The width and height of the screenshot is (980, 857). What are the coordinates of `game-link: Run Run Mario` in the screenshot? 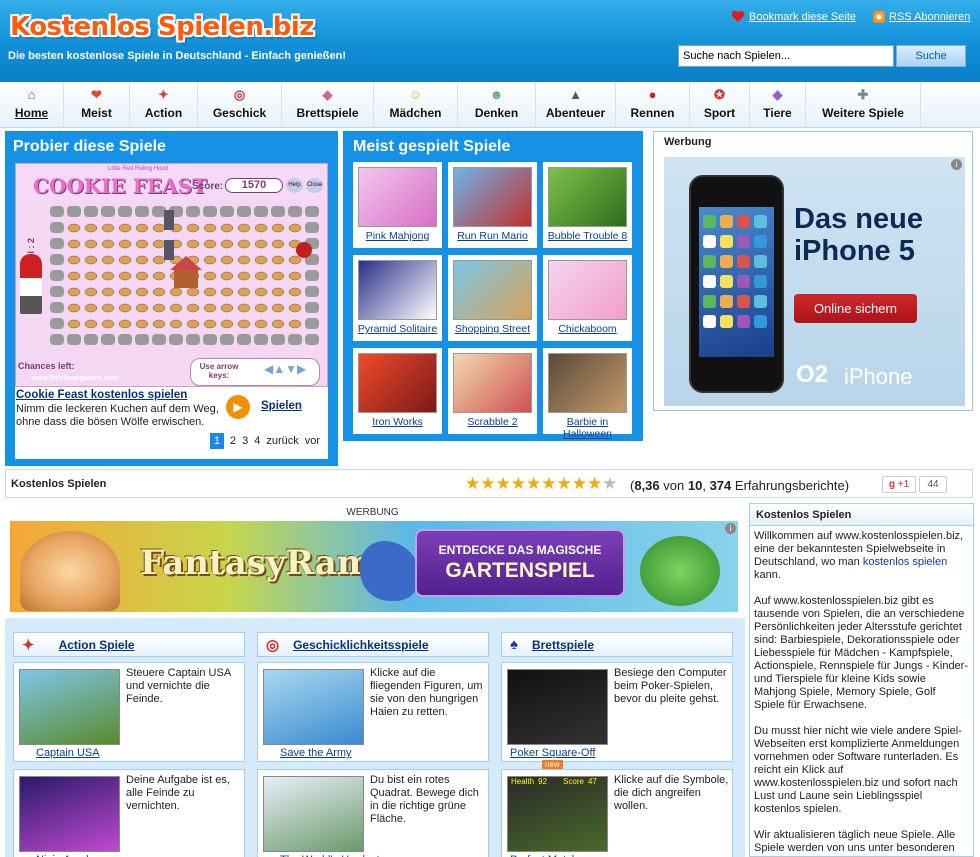 It's located at (492, 236).